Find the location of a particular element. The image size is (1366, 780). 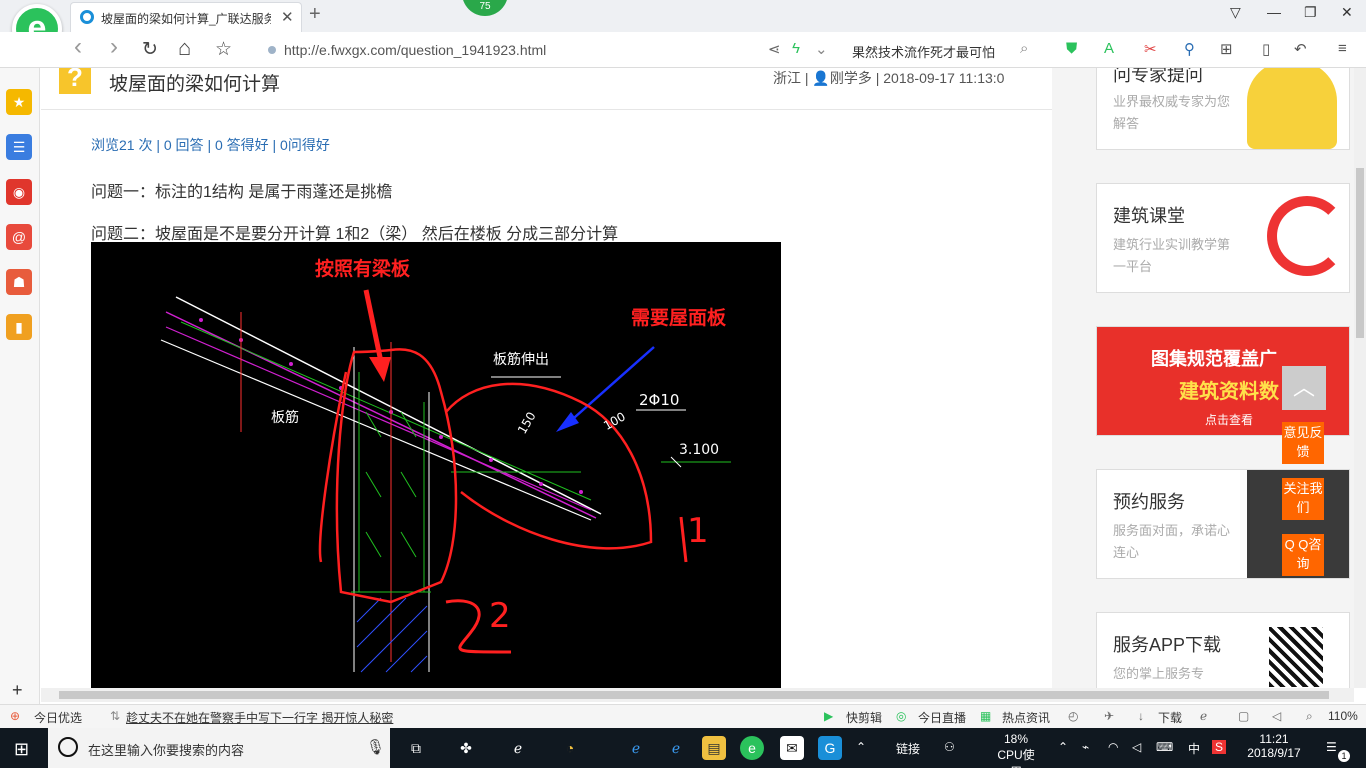

search-icon: ⌕ is located at coordinates (1024, 48).